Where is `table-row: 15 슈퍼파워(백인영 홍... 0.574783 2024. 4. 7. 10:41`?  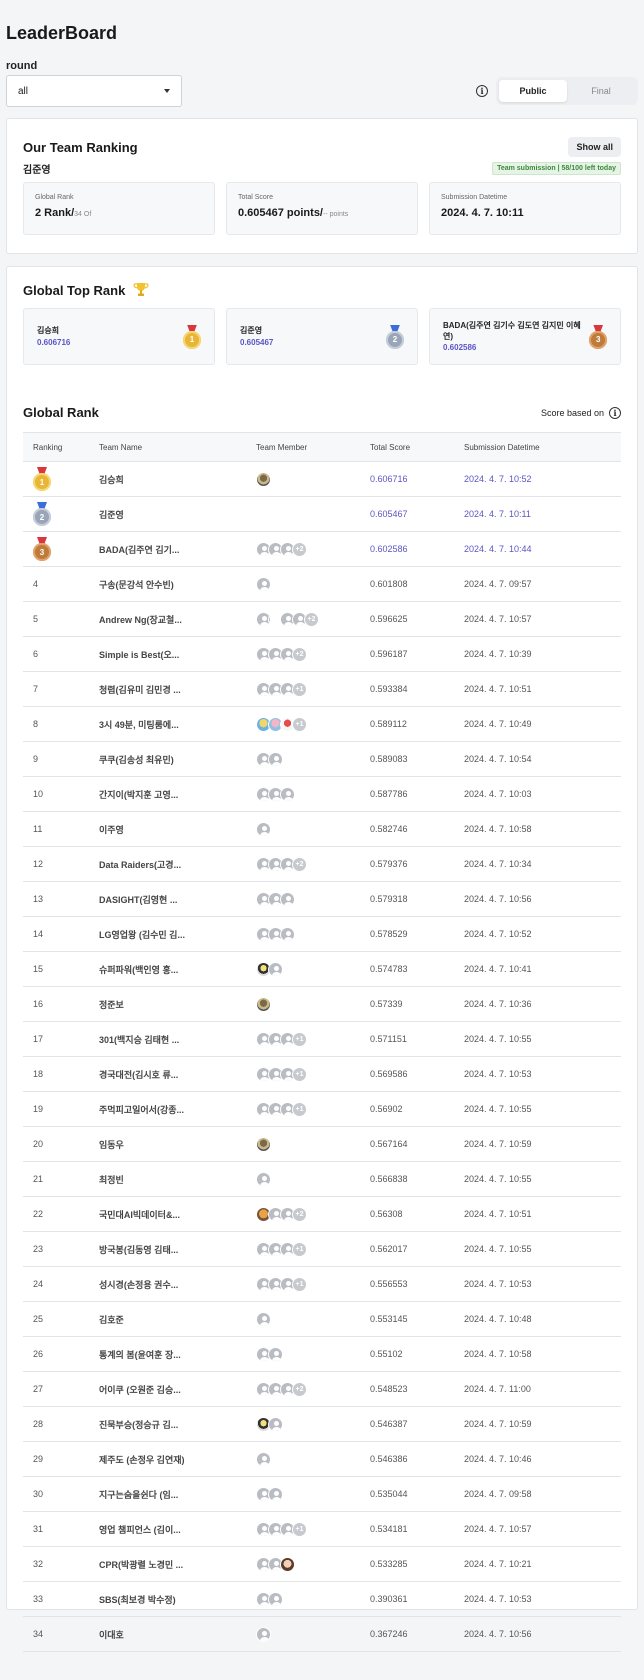 table-row: 15 슈퍼파워(백인영 홍... 0.574783 2024. 4. 7. 10:41 is located at coordinates (322, 969).